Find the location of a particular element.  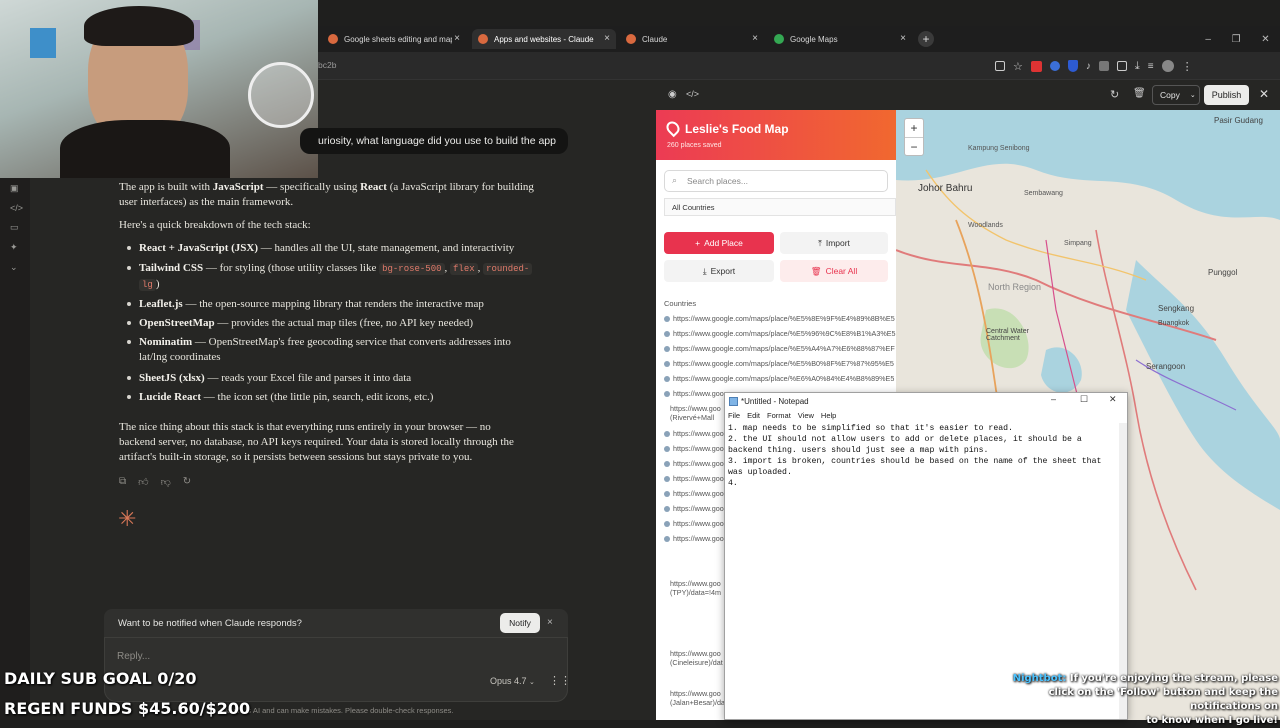

retry-icon: ↻ is located at coordinates (187, 482).